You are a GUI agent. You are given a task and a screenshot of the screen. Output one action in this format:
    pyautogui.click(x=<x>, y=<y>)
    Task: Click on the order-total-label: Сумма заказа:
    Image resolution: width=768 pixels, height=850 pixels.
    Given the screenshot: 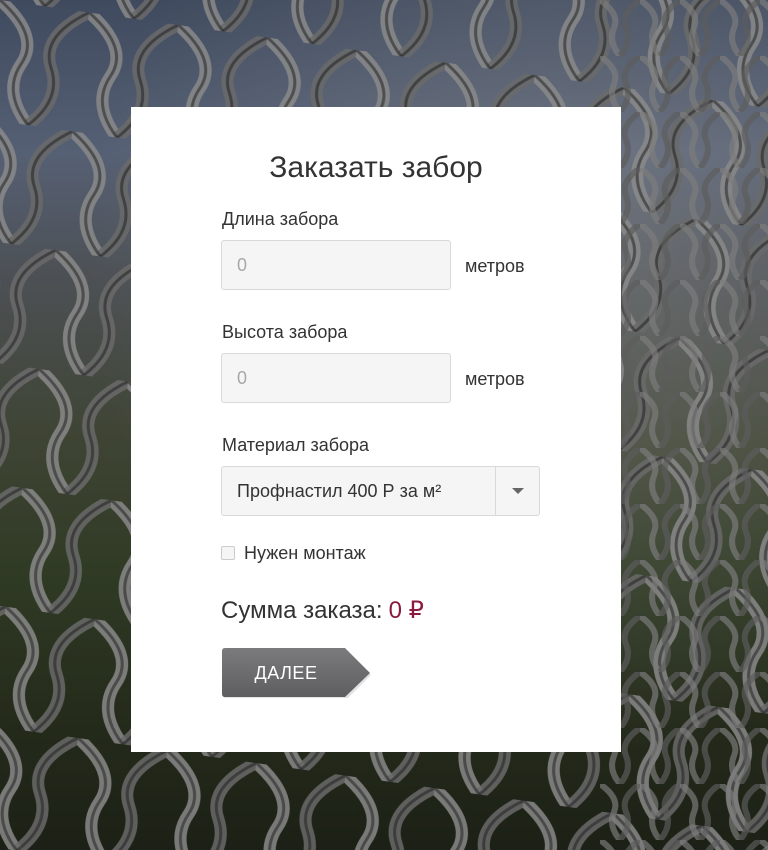 What is the action you would take?
    pyautogui.click(x=302, y=610)
    